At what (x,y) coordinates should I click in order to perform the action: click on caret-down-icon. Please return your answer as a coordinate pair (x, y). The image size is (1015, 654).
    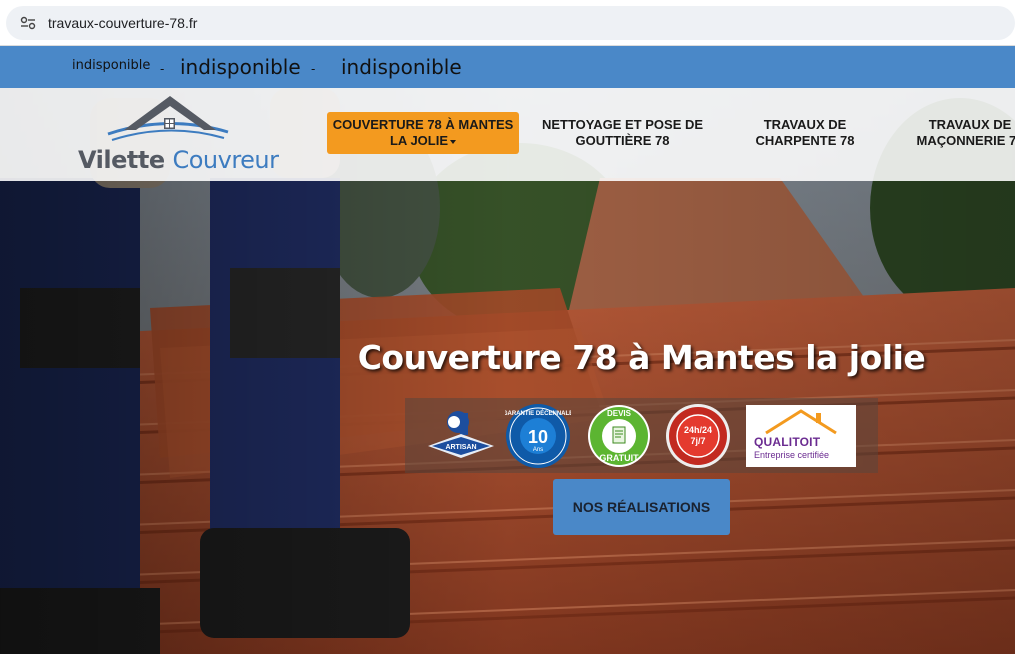
    Looking at the image, I should click on (453, 141).